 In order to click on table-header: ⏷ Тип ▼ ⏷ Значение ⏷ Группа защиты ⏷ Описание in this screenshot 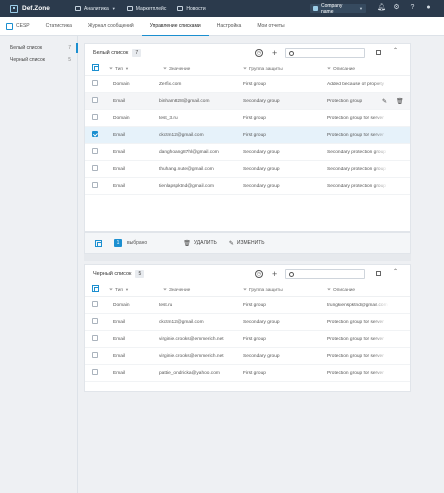, I will do `click(247, 290)`.